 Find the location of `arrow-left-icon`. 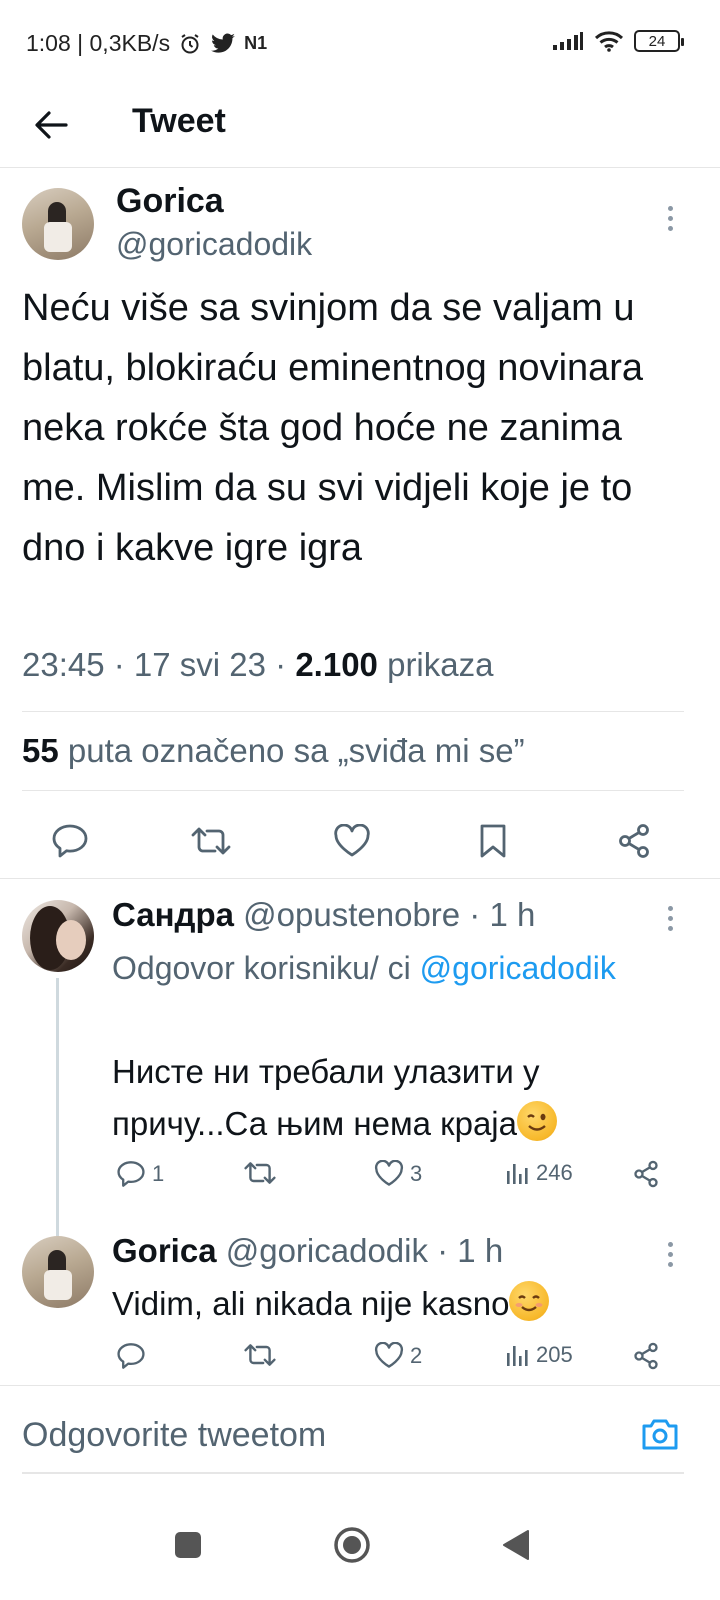

arrow-left-icon is located at coordinates (51, 125).